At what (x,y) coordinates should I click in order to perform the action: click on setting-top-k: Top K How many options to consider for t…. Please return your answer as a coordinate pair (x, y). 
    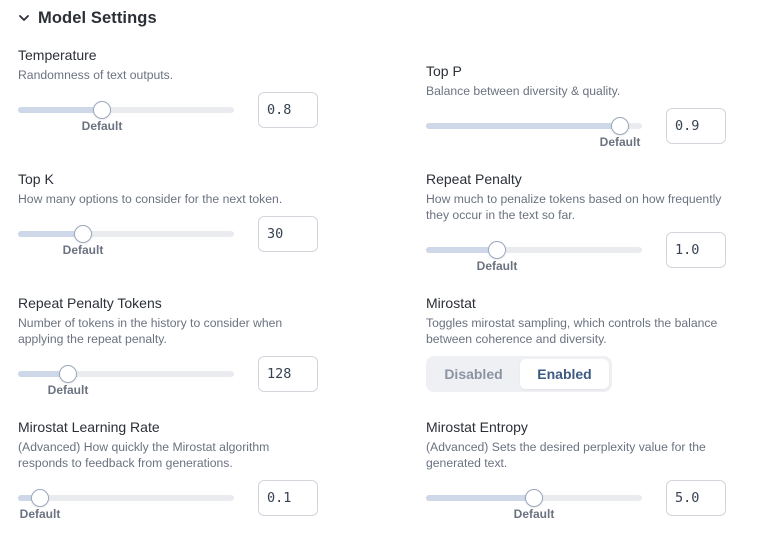
    Looking at the image, I should click on (173, 188).